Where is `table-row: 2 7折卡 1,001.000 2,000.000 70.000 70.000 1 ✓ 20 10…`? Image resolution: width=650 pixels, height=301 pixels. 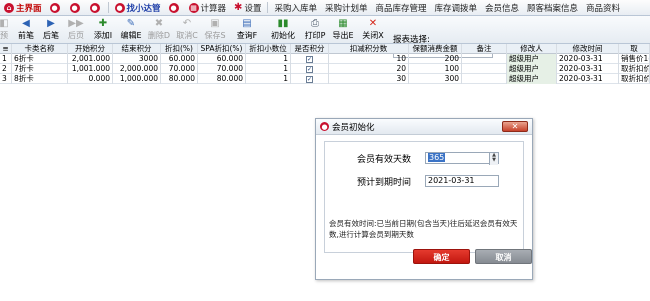 table-row: 2 7折卡 1,001.000 2,000.000 70.000 70.000 1 ✓ 20 10… is located at coordinates (325, 69).